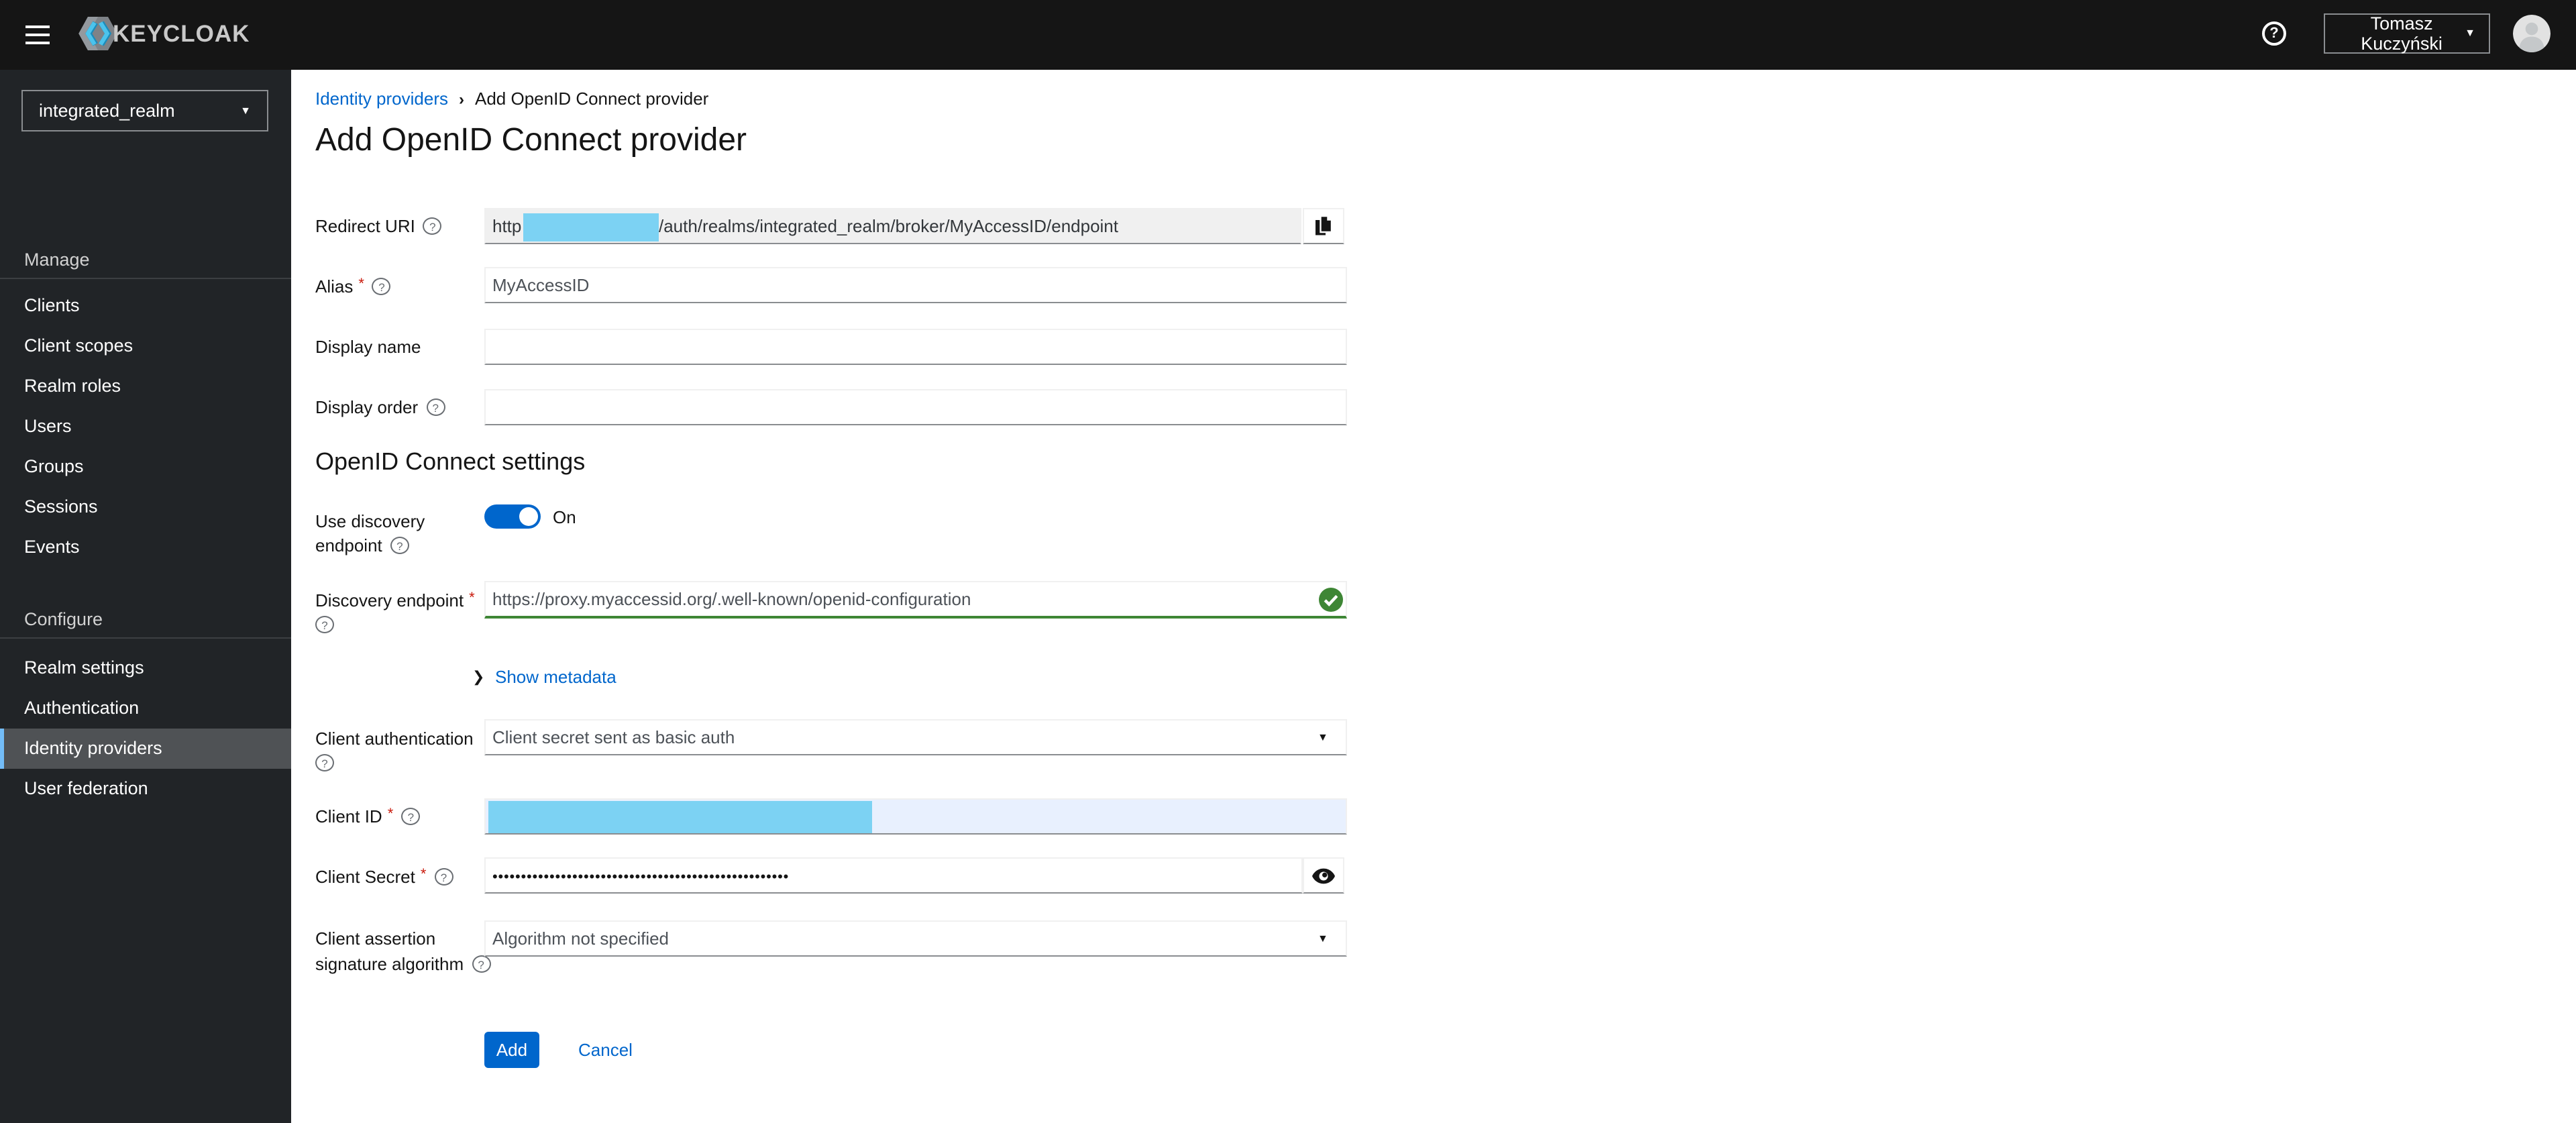 The image size is (2576, 1123). I want to click on client-authentication-label: Client authentication, so click(394, 739).